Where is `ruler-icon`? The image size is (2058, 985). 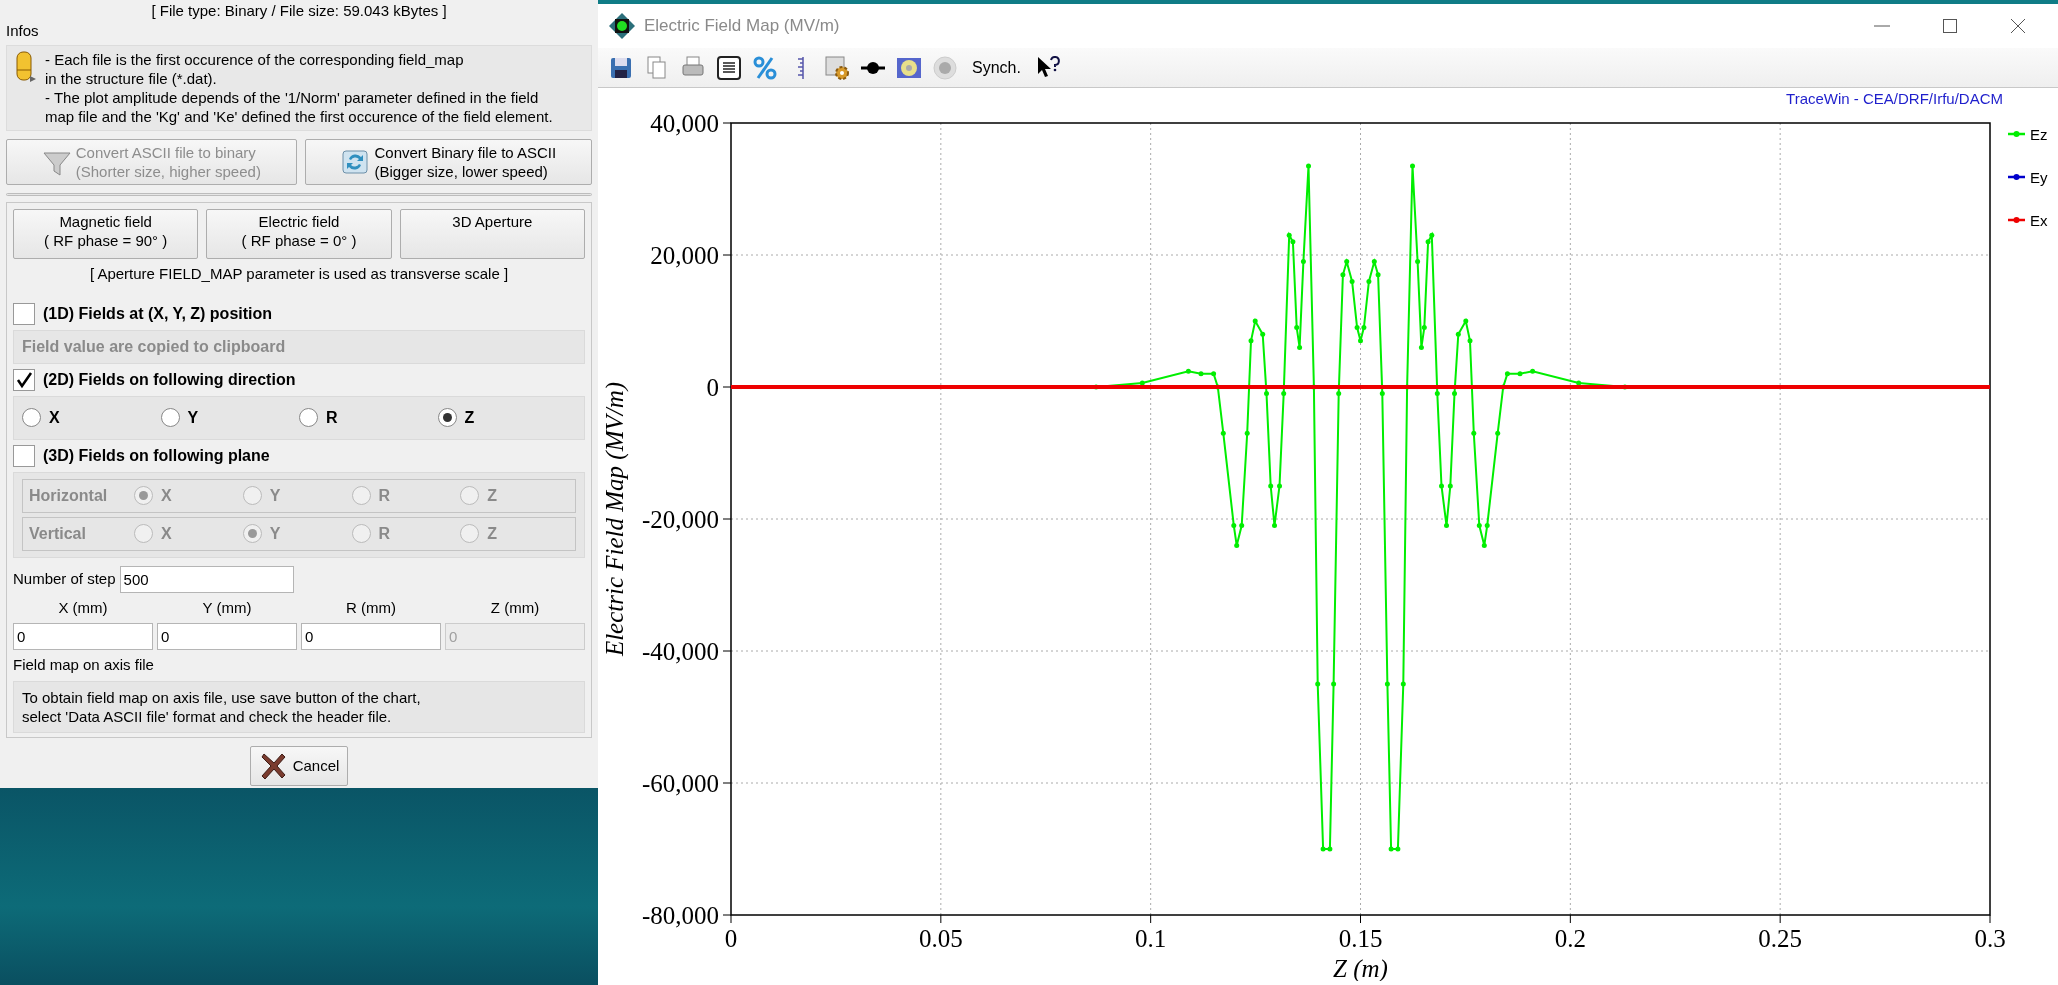 ruler-icon is located at coordinates (801, 67).